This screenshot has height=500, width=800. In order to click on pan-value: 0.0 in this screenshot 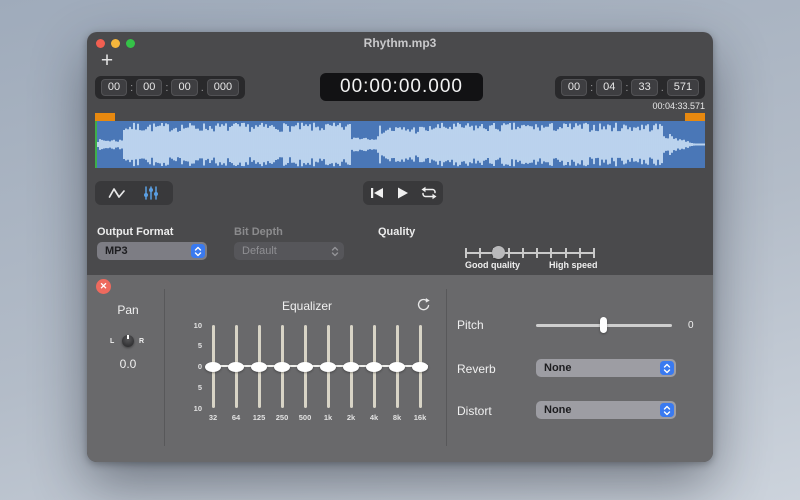, I will do `click(128, 364)`.